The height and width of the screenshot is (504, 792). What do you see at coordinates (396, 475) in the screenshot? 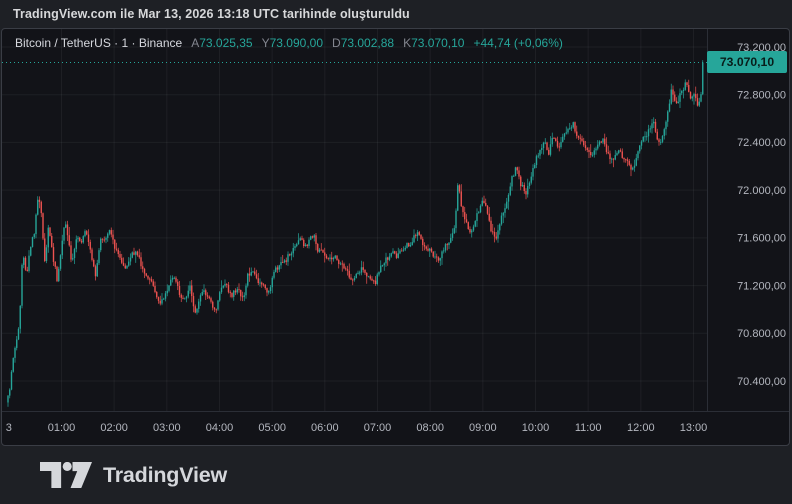
I see `footer-bar: TradingView` at bounding box center [396, 475].